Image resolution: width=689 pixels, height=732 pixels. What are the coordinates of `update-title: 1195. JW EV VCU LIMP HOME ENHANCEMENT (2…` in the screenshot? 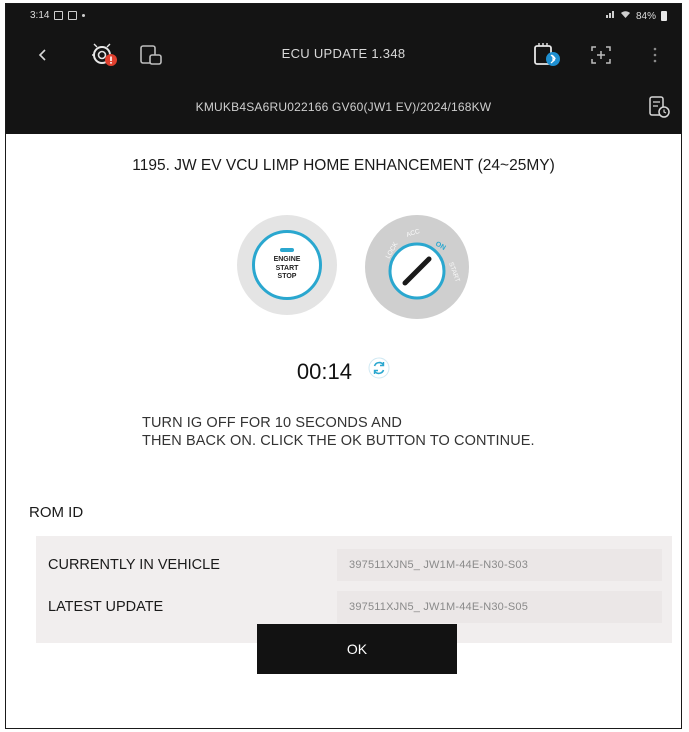 It's located at (343, 165).